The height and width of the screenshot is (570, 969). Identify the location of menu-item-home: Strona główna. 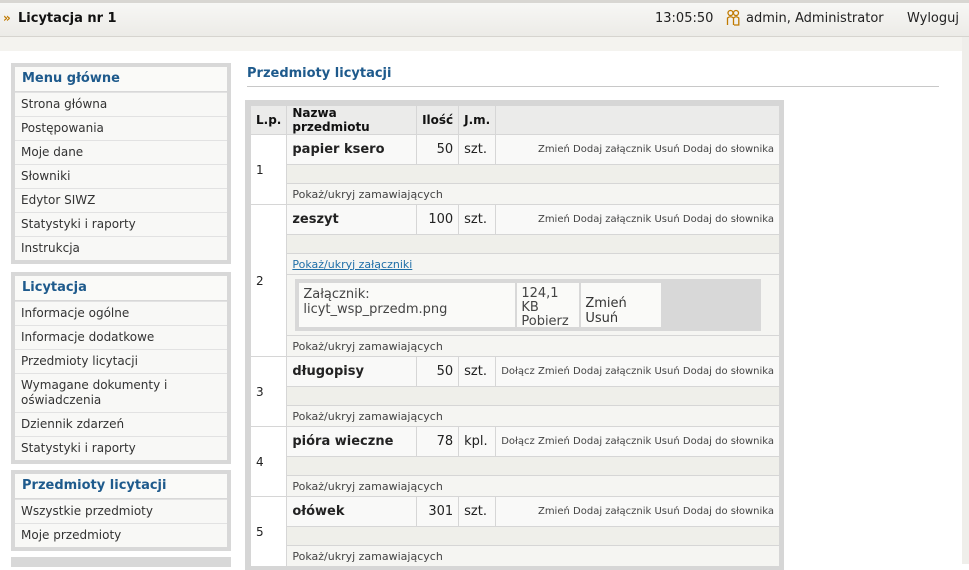
(121, 104).